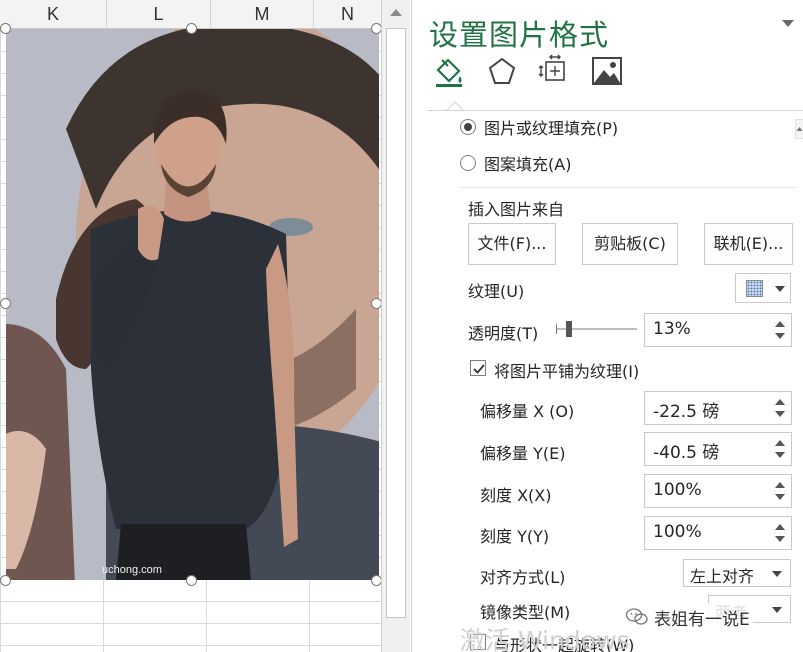 The width and height of the screenshot is (803, 652). What do you see at coordinates (5, 303) in the screenshot?
I see `resize-handle-left` at bounding box center [5, 303].